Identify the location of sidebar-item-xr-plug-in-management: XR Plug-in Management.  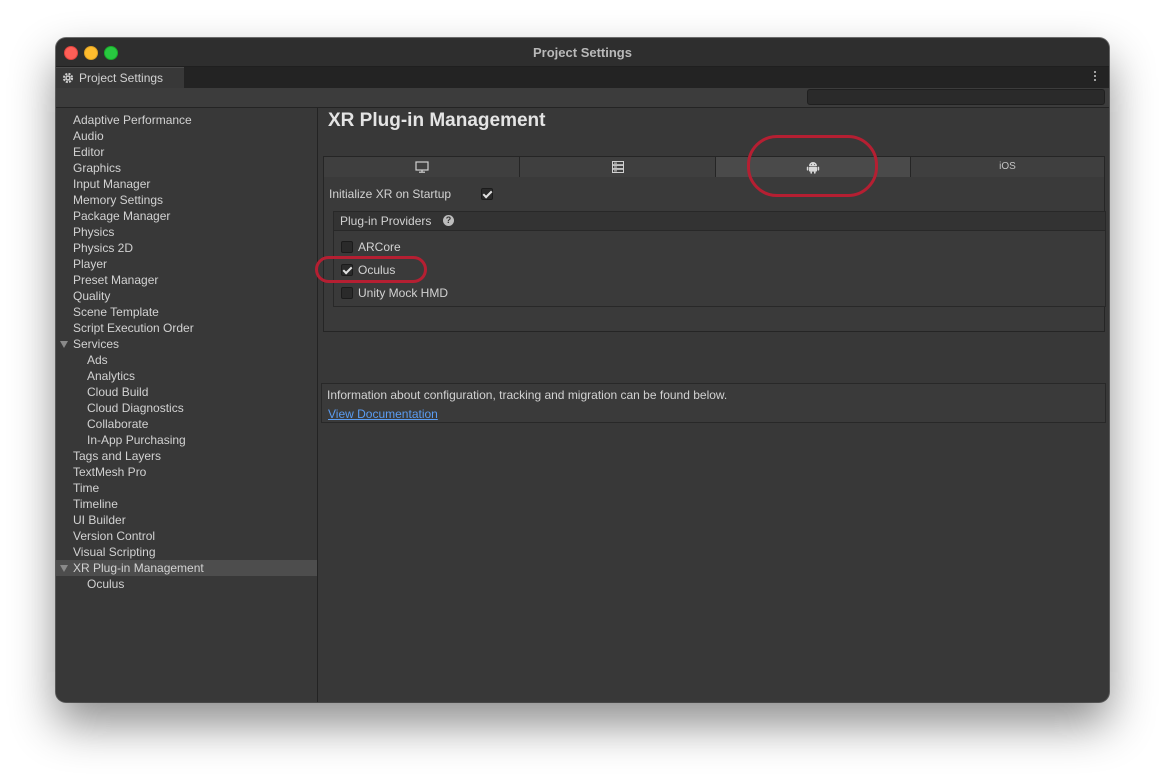
(186, 568).